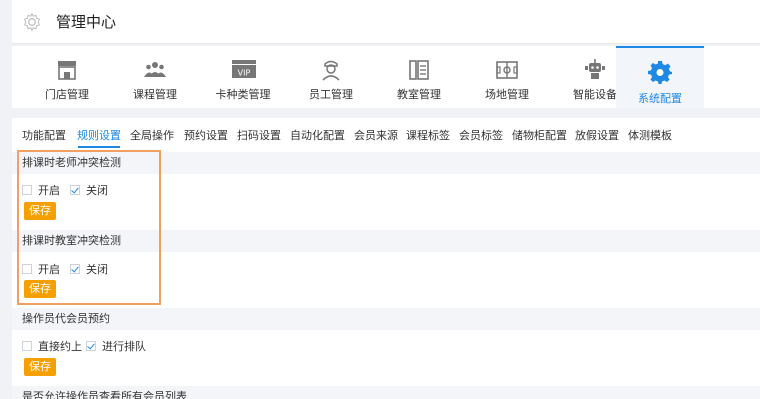 This screenshot has height=399, width=760. Describe the element at coordinates (419, 94) in the screenshot. I see `nav-label: 教室管理` at that location.